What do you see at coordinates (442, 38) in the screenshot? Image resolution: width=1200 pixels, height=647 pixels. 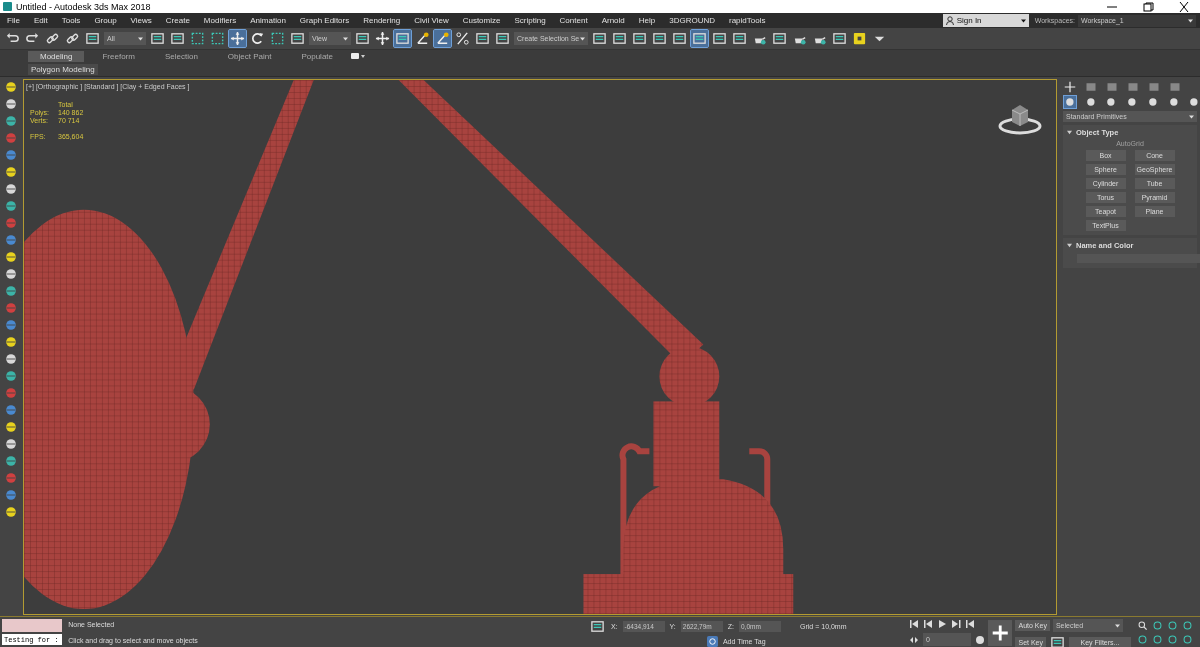 I see `angle-snap-icon` at bounding box center [442, 38].